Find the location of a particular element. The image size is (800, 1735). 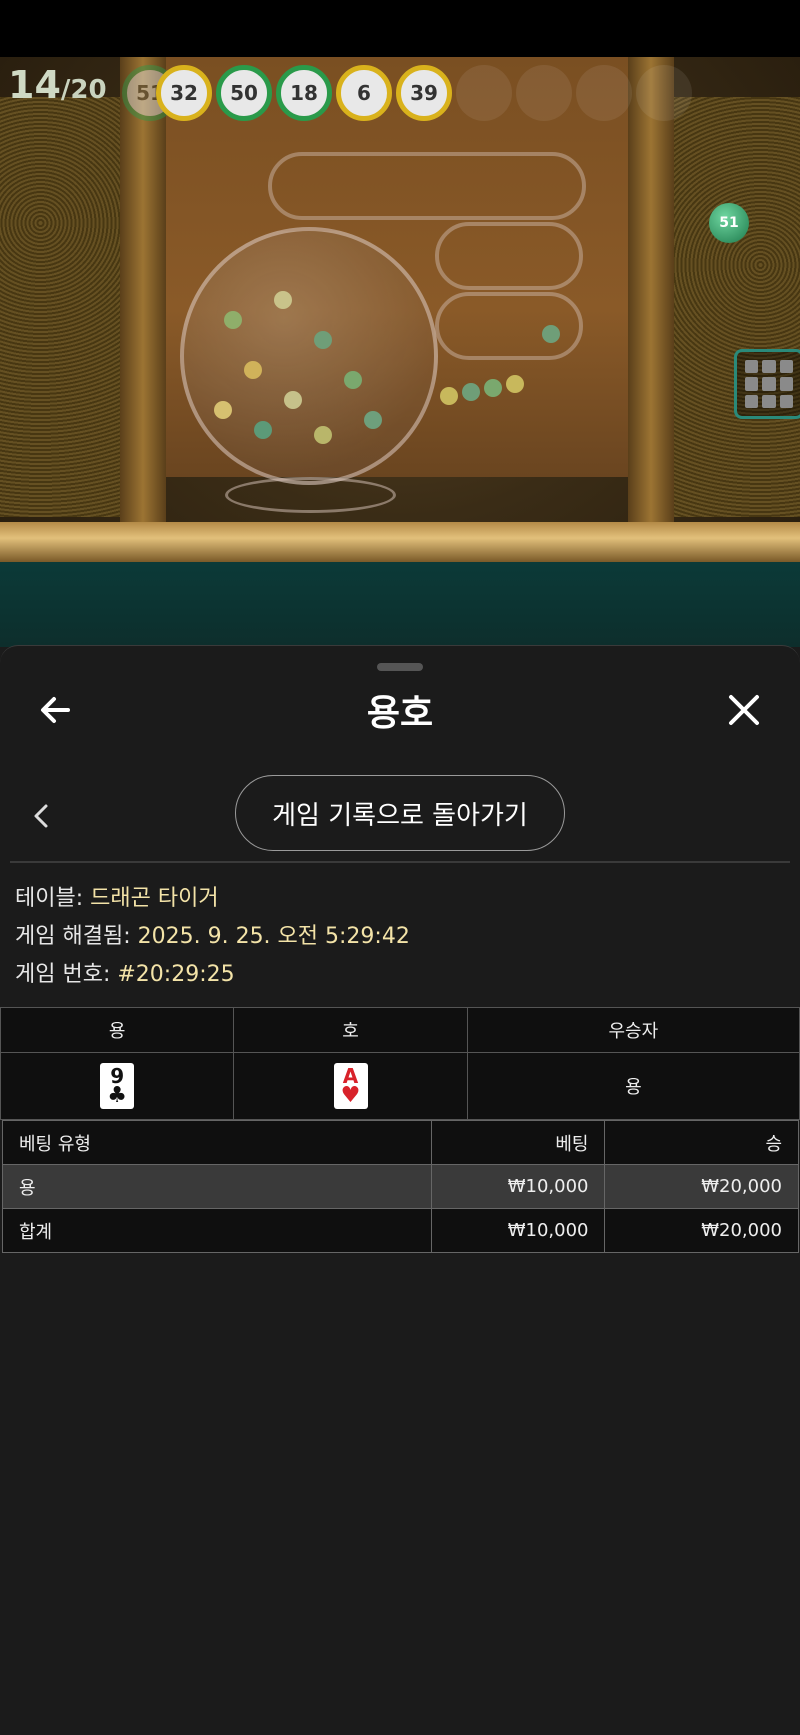

draw-counter: 14/20 is located at coordinates (57, 85).